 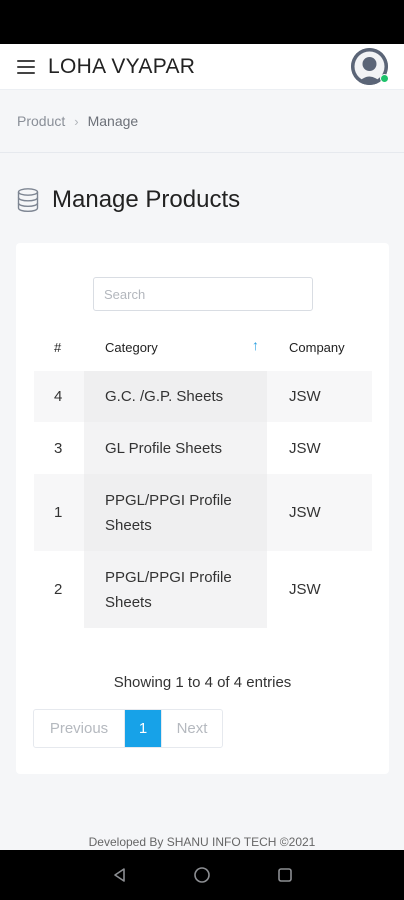 What do you see at coordinates (122, 66) in the screenshot?
I see `app-brand: LOHA VYAPAR` at bounding box center [122, 66].